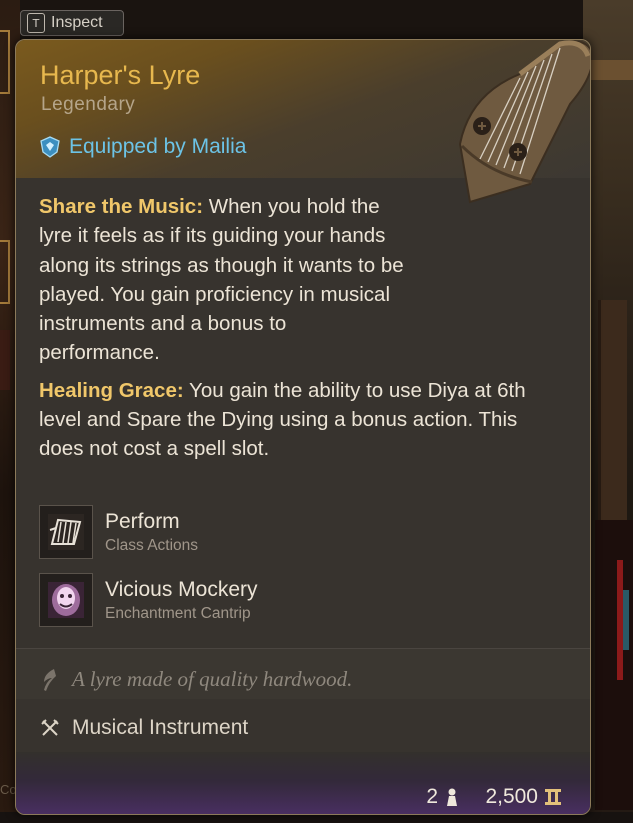 The height and width of the screenshot is (823, 633). I want to click on vicious-mockery-icon, so click(66, 600).